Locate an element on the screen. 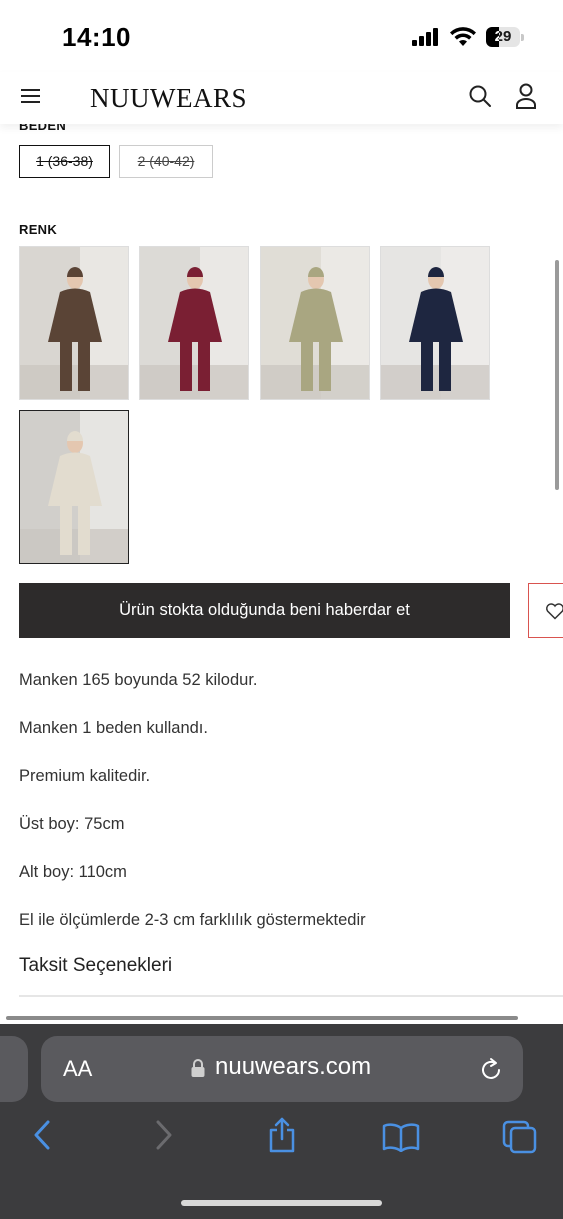  color-swatch-khaki is located at coordinates (315, 323).